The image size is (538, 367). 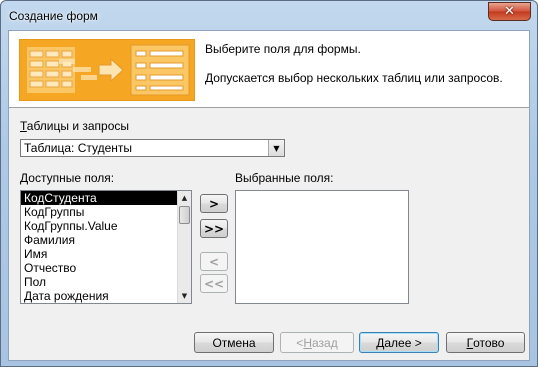 What do you see at coordinates (214, 228) in the screenshot?
I see `add-all-fields-button: >>` at bounding box center [214, 228].